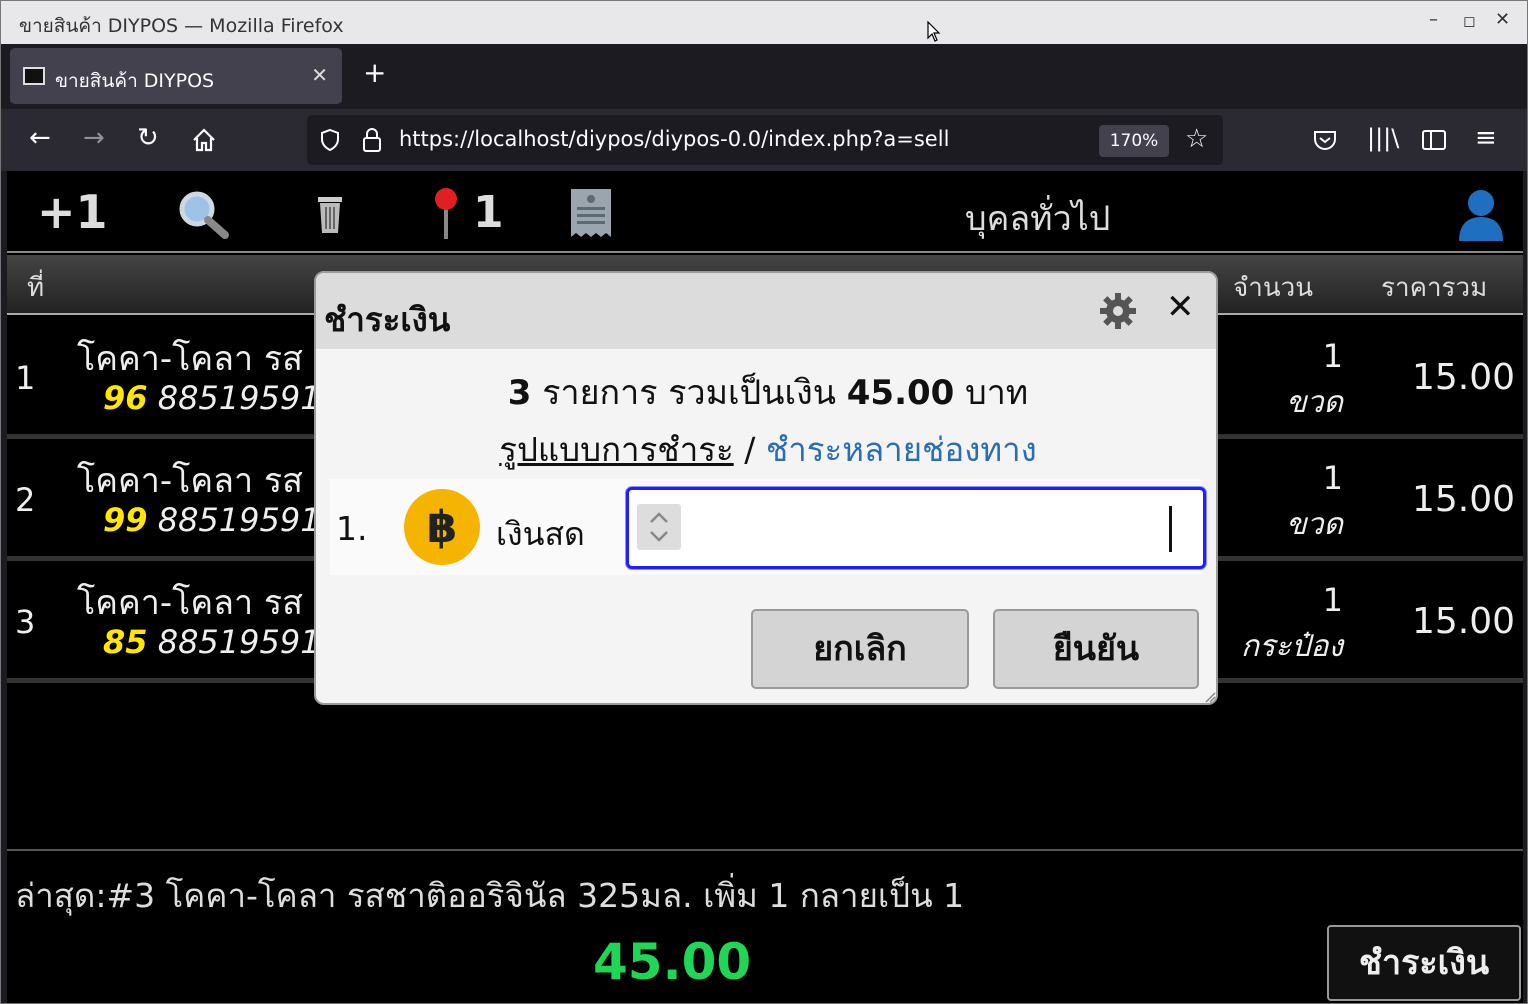 This screenshot has height=1004, width=1528. I want to click on customer-name: บุคลทั่วไป, so click(1037, 218).